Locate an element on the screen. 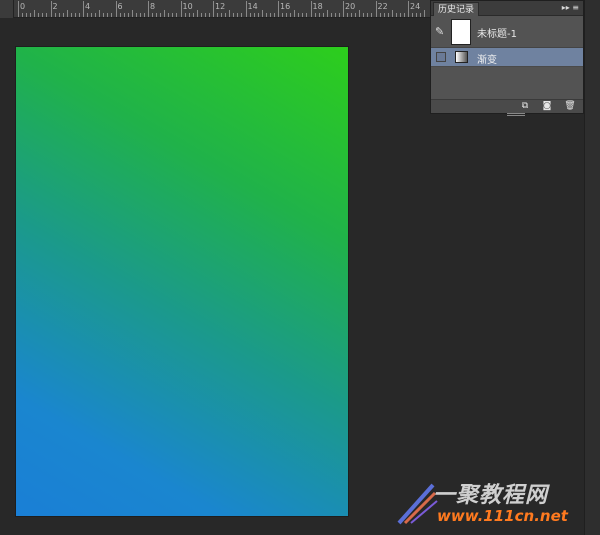 The height and width of the screenshot is (535, 600). ruler-number: 6 is located at coordinates (120, 6).